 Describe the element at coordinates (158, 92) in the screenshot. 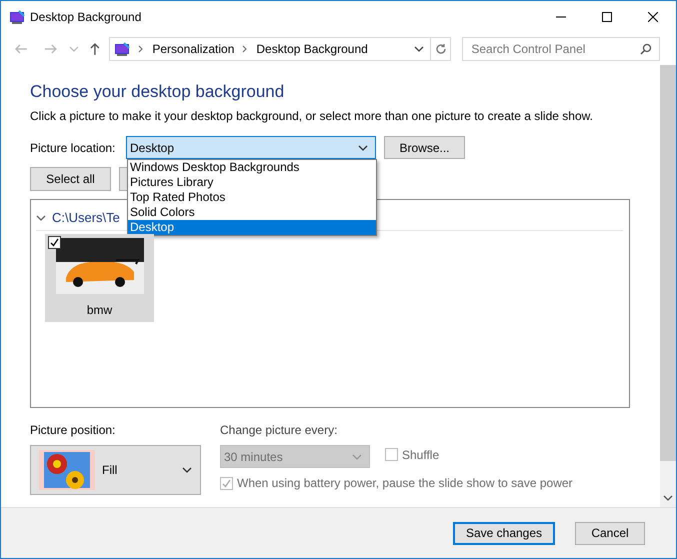

I see `page-heading: Choose your desktop background` at that location.